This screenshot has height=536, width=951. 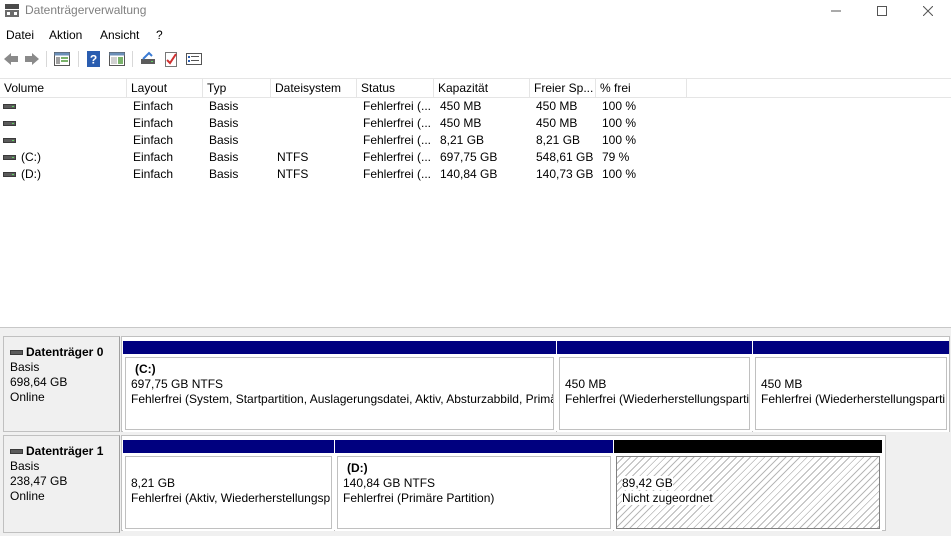 I want to click on console-tree-icon, so click(x=62, y=59).